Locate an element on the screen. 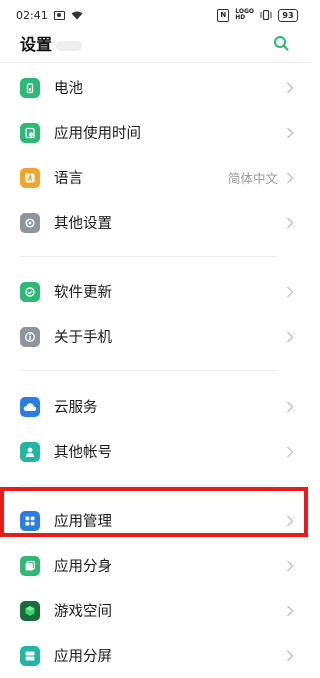 This screenshot has height=678, width=320. search-icon is located at coordinates (281, 43).